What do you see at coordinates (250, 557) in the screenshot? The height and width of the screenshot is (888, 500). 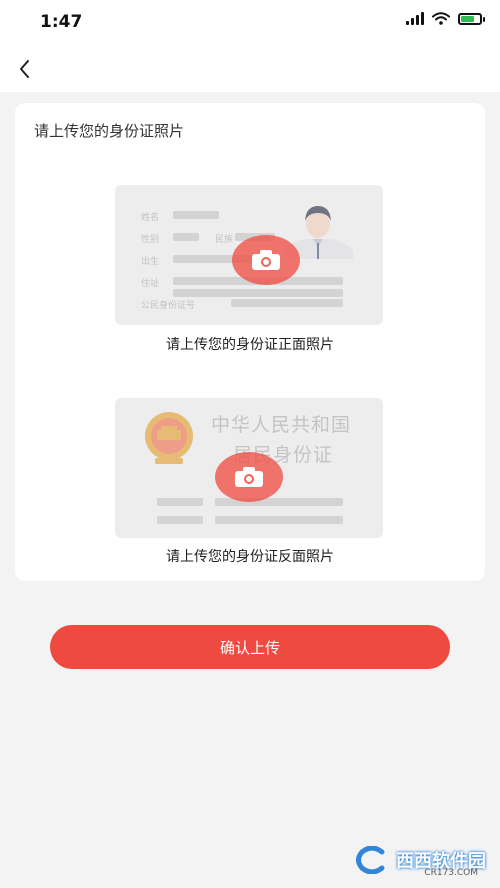 I see `back-caption: 请上传您的身份证反面照片` at bounding box center [250, 557].